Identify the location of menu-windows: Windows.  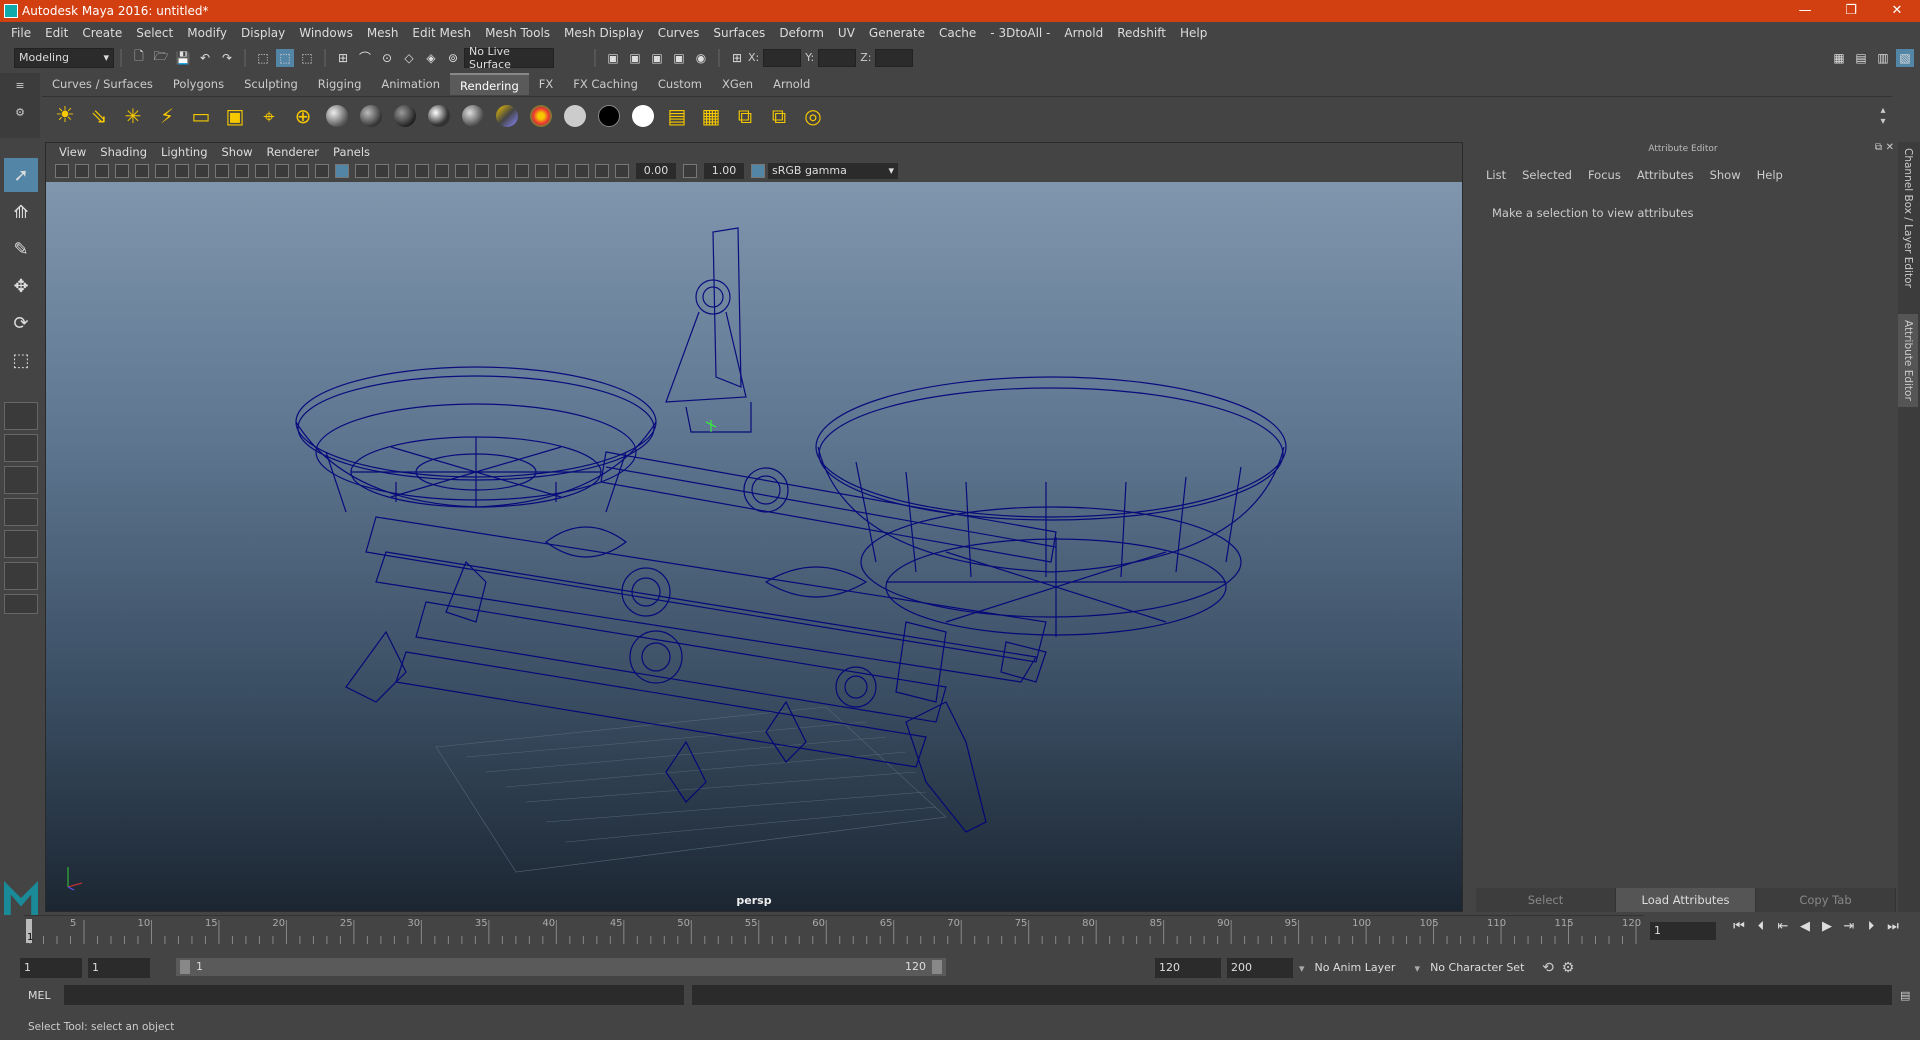
(326, 33).